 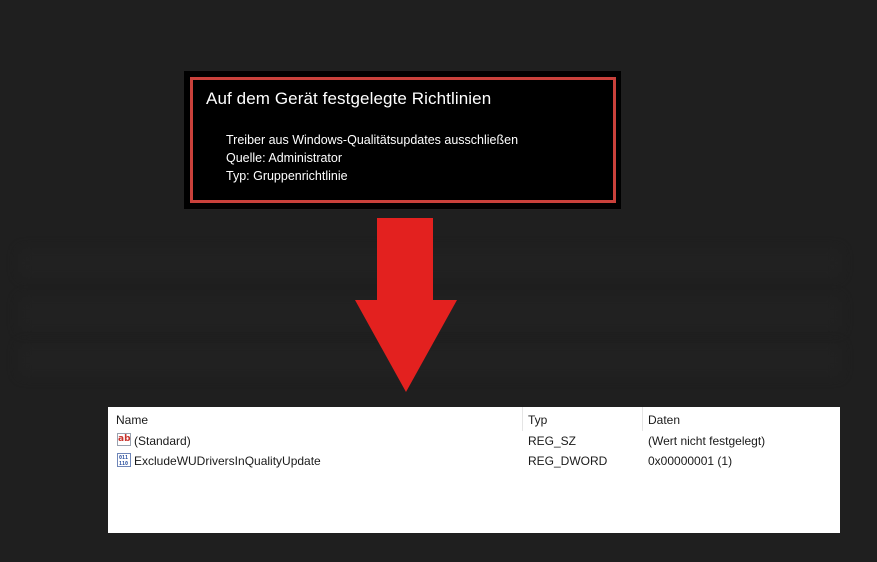 I want to click on policy-title: Auf dem Gerät festgelegte Richtlinien, so click(x=349, y=98).